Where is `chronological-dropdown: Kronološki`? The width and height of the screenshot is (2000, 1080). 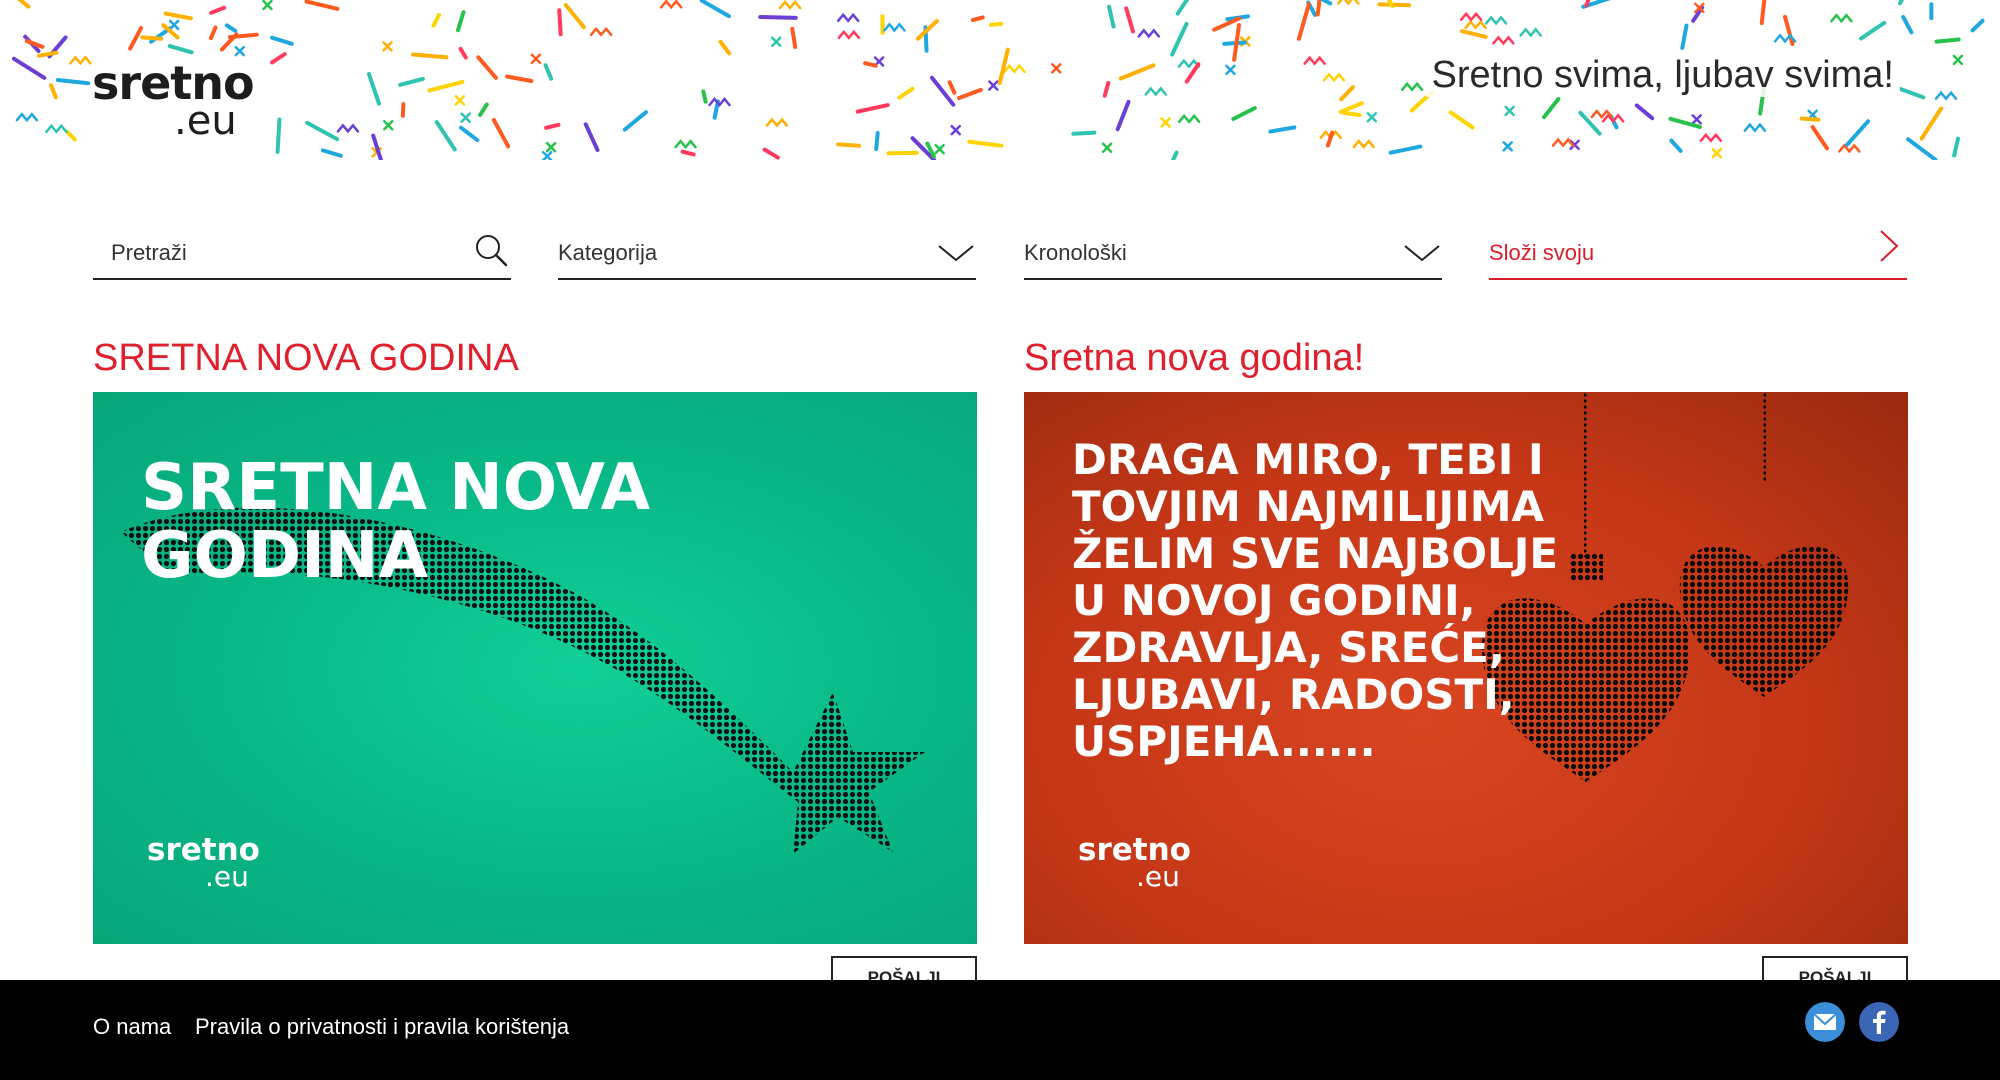 chronological-dropdown: Kronološki is located at coordinates (1233, 252).